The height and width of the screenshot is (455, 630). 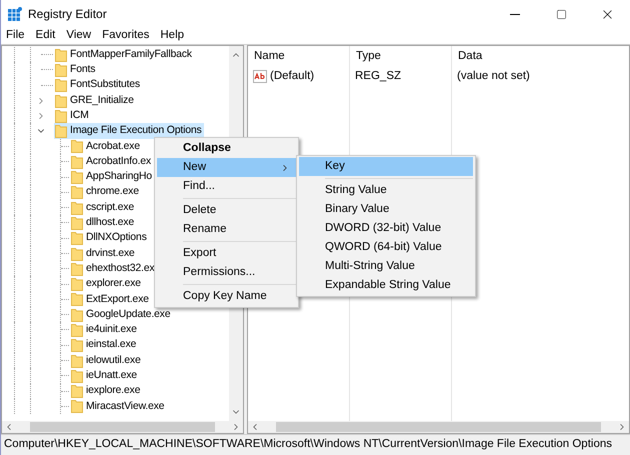 I want to click on table-cell-text: (value not set), so click(x=493, y=76).